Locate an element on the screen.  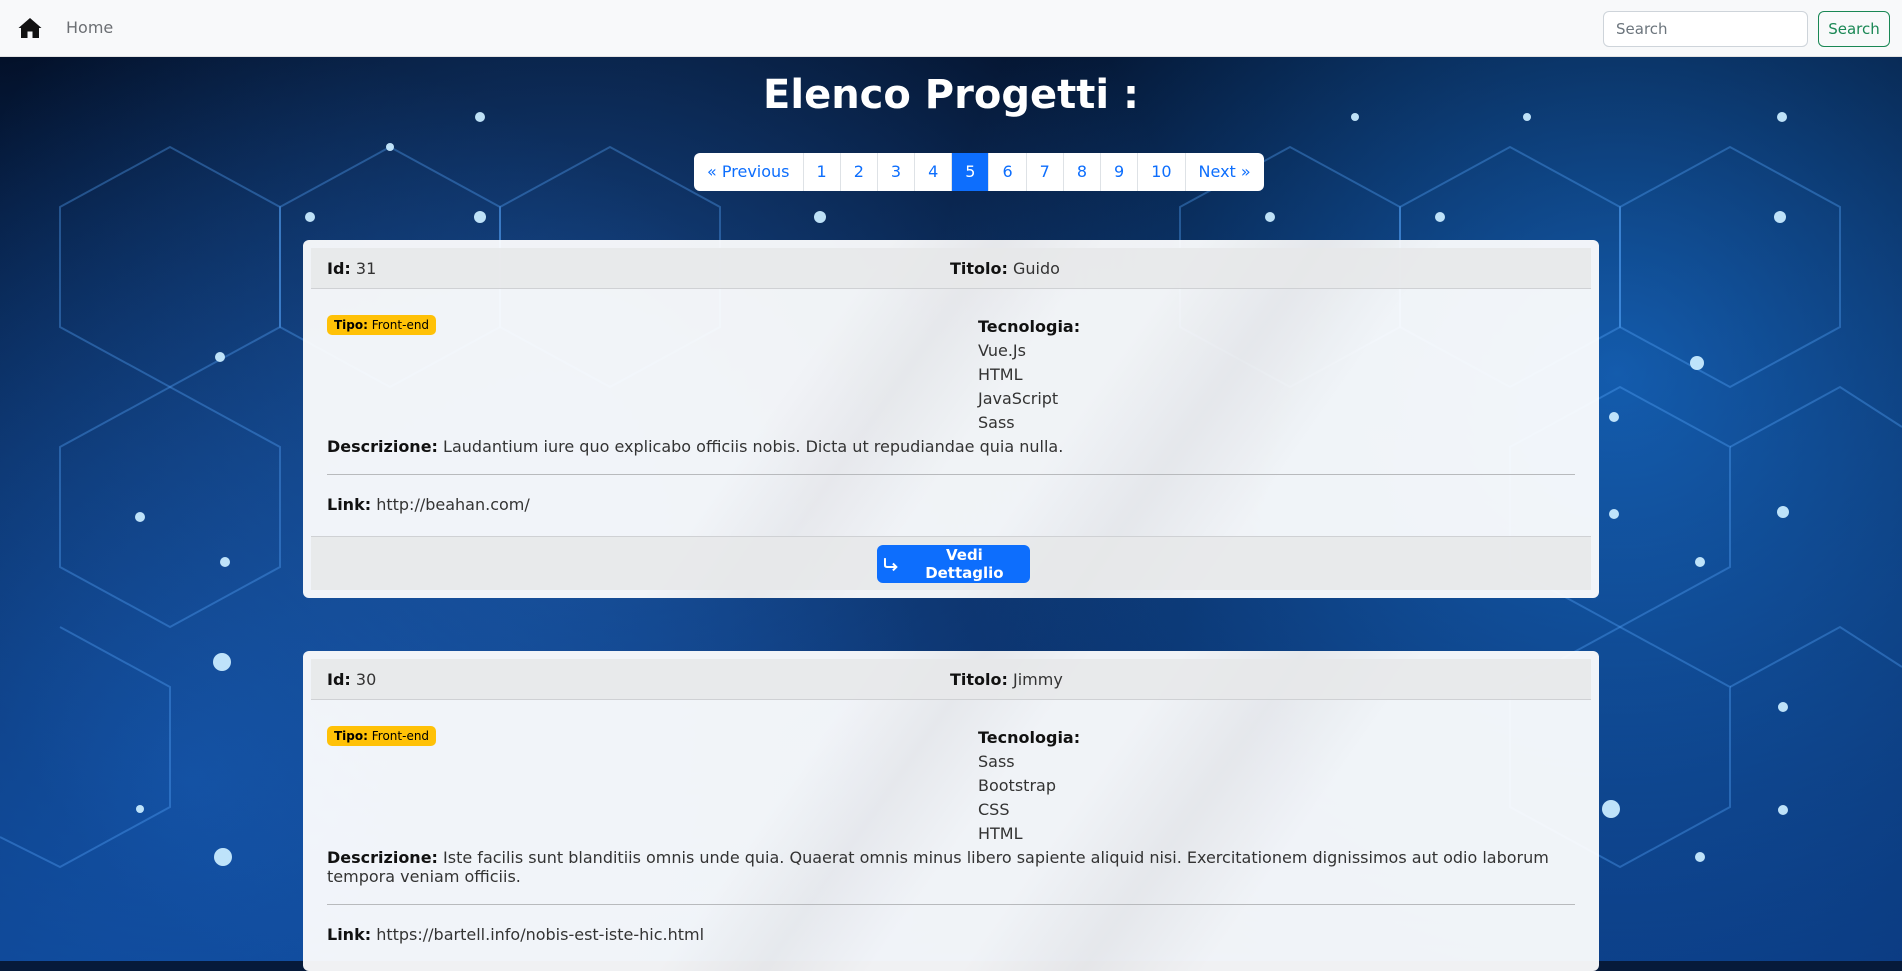
pagination: « Previous 1 2 3 4 5 6 7 8 9 10 Next » is located at coordinates (979, 172).